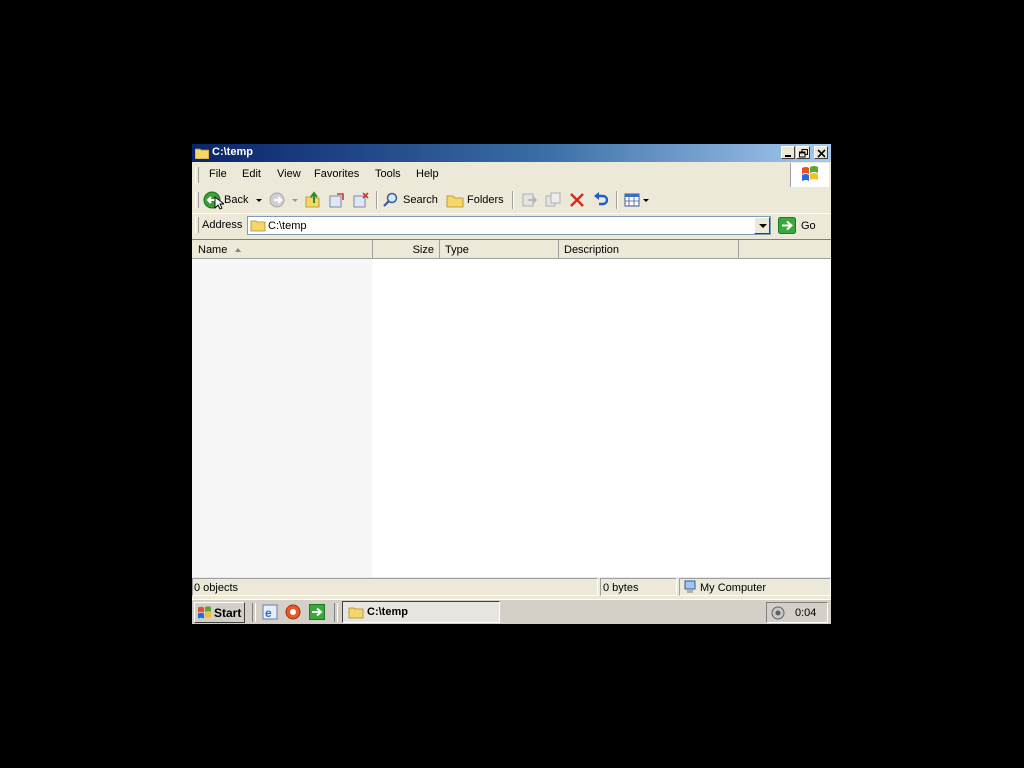 The width and height of the screenshot is (1024, 768). I want to click on list-header: Name Size Type Description, so click(511, 249).